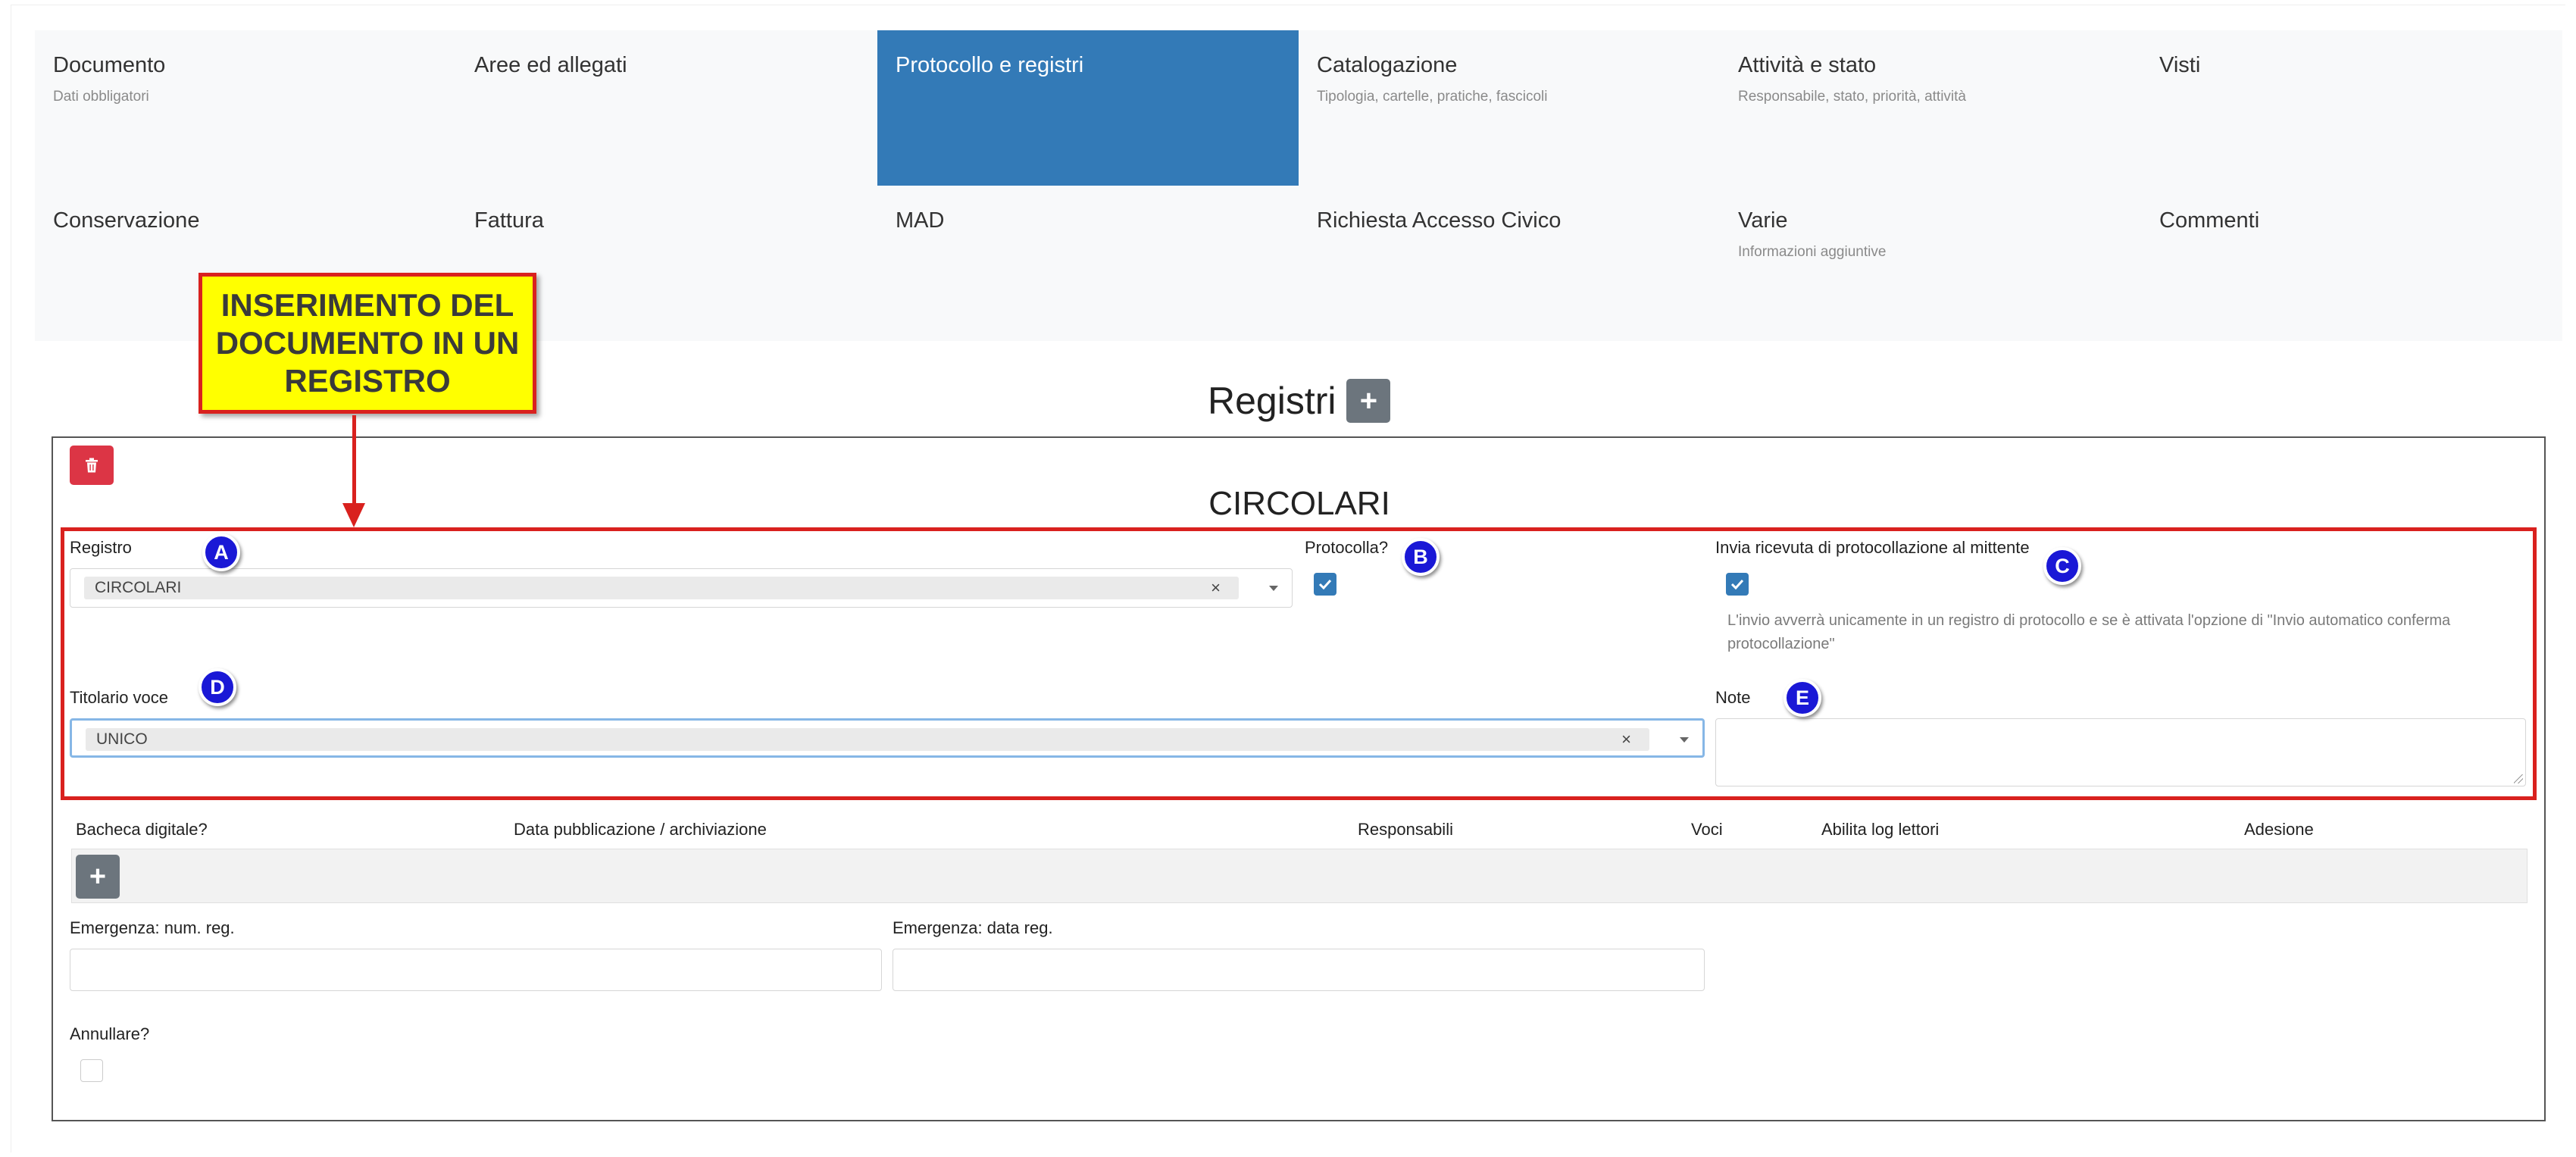 This screenshot has height=1157, width=2576. Describe the element at coordinates (109, 65) in the screenshot. I see `tab-title: Documento` at that location.